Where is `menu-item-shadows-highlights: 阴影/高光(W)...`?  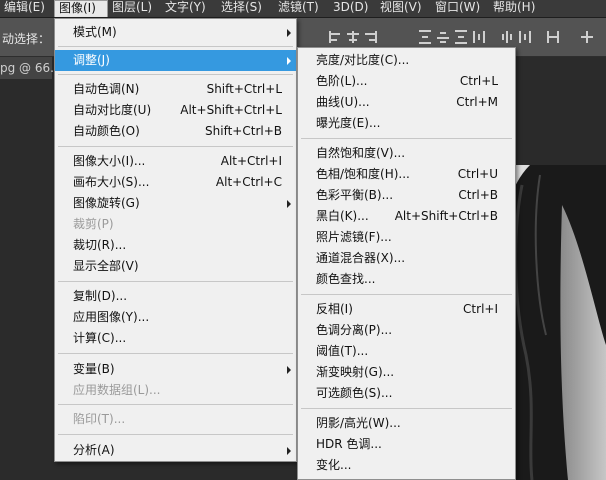 menu-item-shadows-highlights: 阴影/高光(W)... is located at coordinates (406, 423).